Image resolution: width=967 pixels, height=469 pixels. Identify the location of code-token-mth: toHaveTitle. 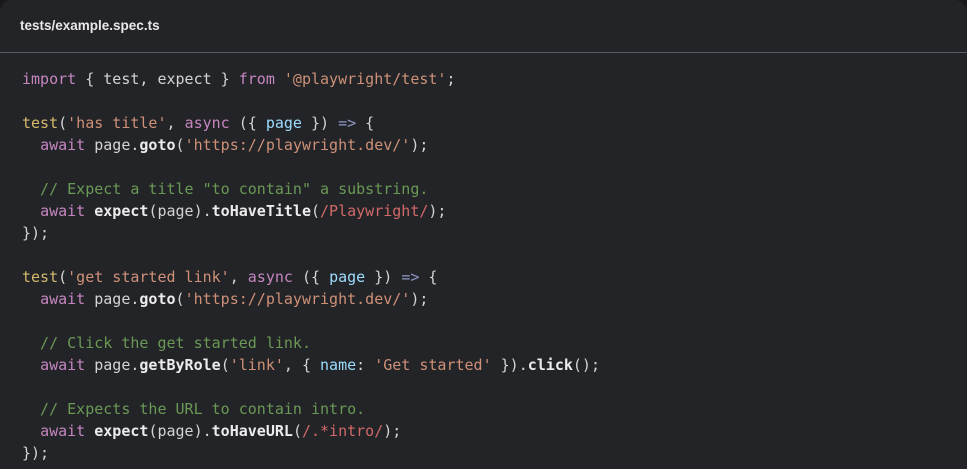
(261, 211).